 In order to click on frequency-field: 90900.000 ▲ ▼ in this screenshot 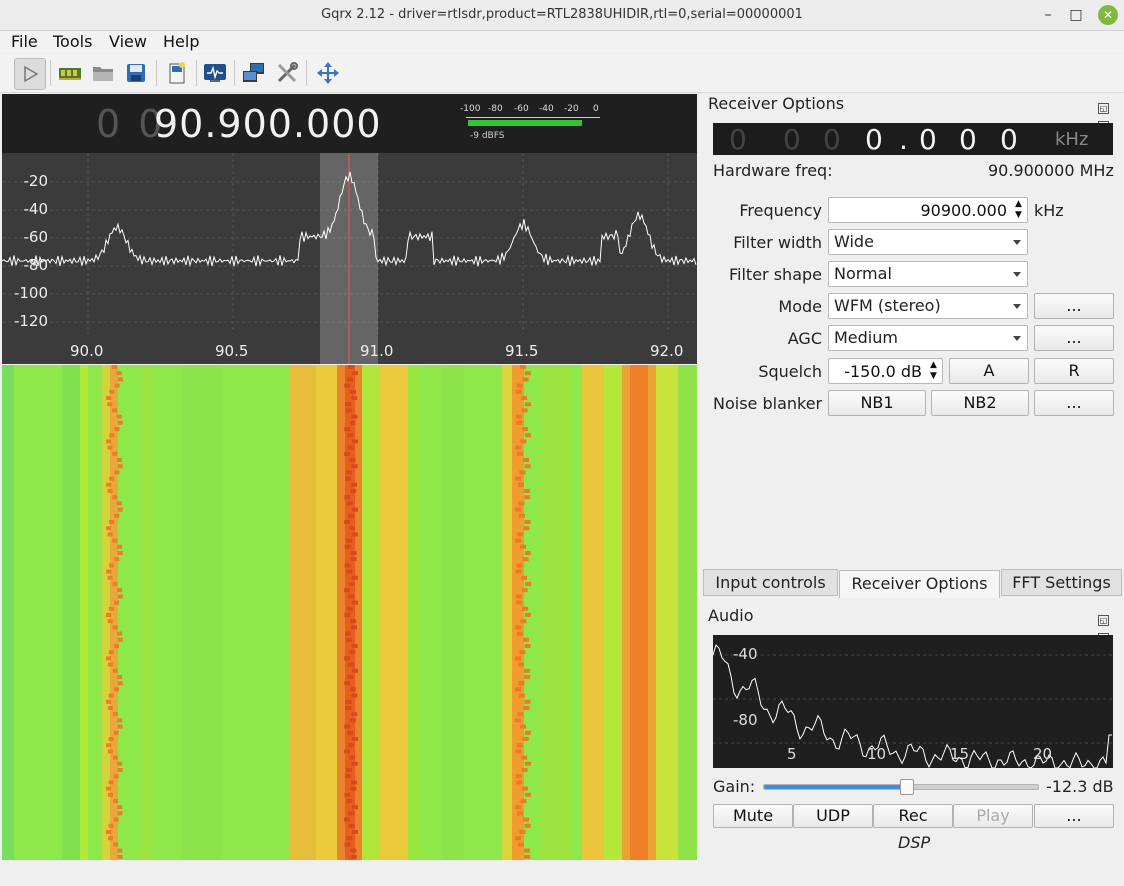, I will do `click(928, 210)`.